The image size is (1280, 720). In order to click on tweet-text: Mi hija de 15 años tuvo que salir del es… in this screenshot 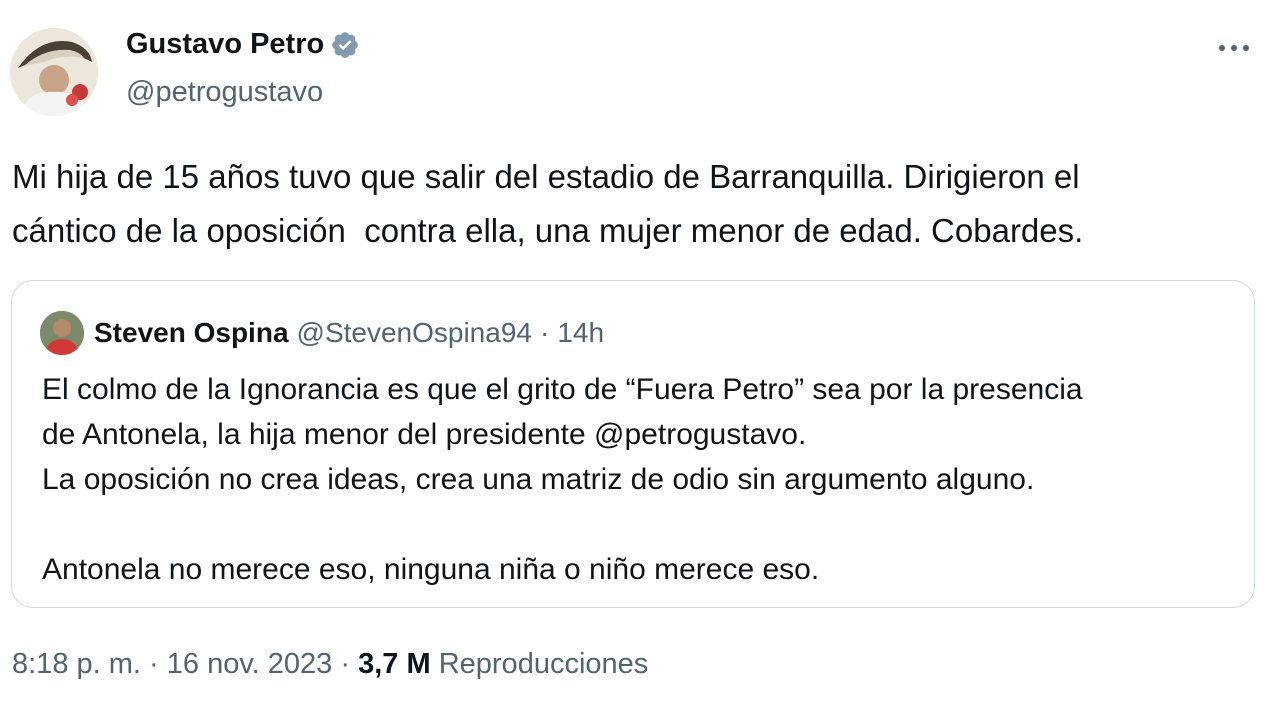, I will do `click(548, 203)`.